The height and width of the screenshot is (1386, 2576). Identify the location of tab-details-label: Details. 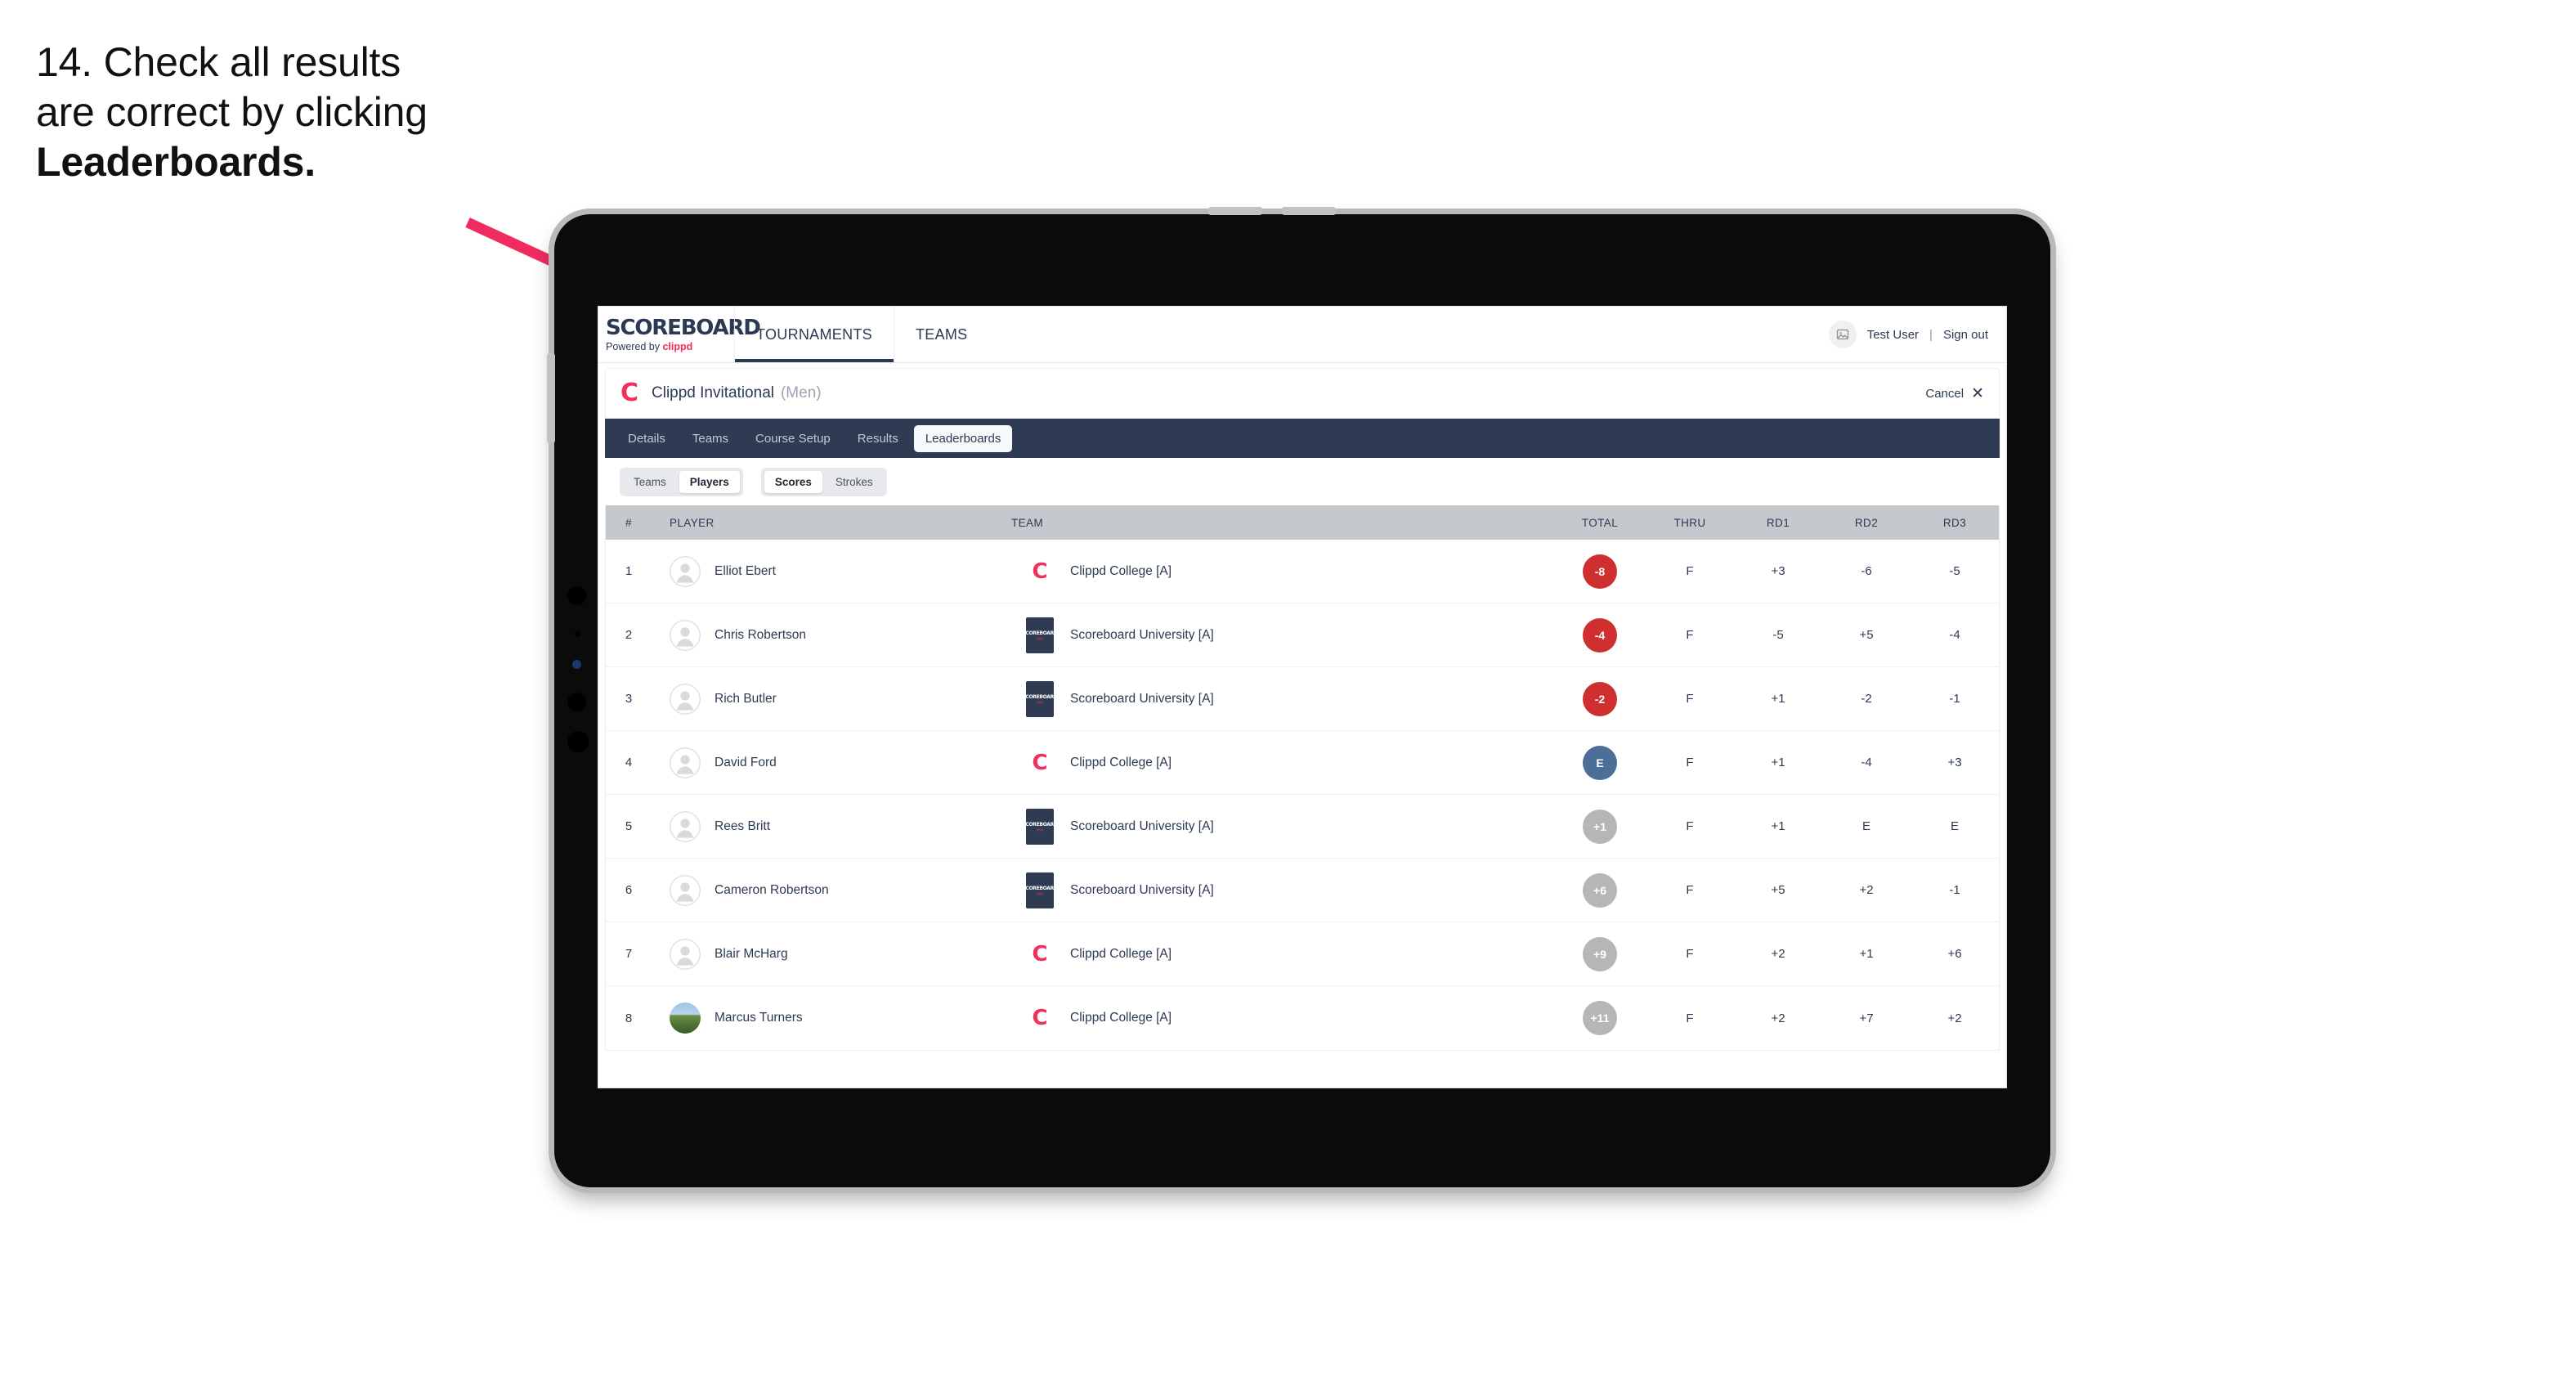
(646, 438).